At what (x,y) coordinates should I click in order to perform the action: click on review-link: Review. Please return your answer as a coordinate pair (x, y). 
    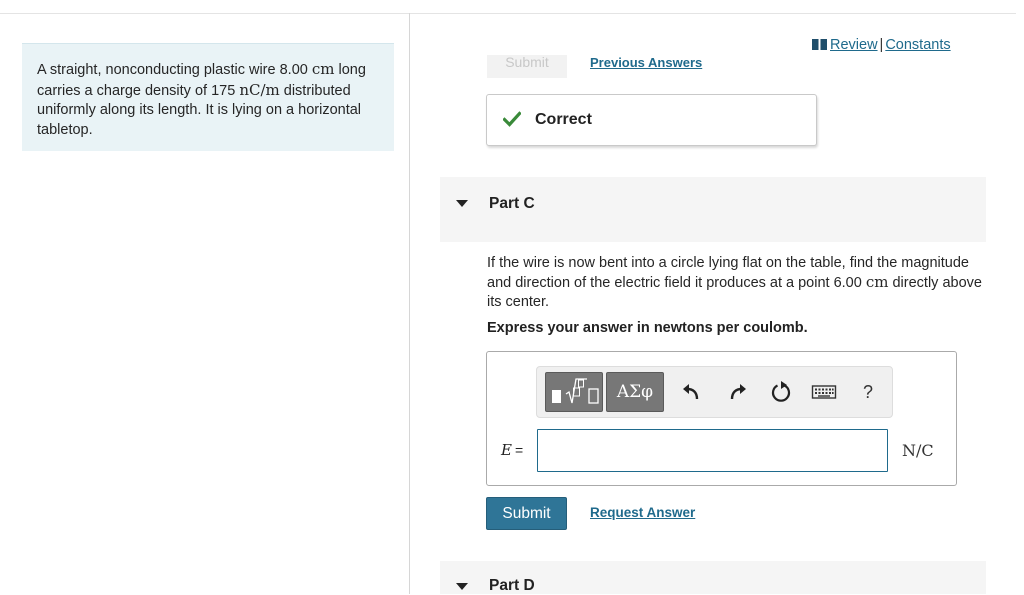
    Looking at the image, I should click on (854, 45).